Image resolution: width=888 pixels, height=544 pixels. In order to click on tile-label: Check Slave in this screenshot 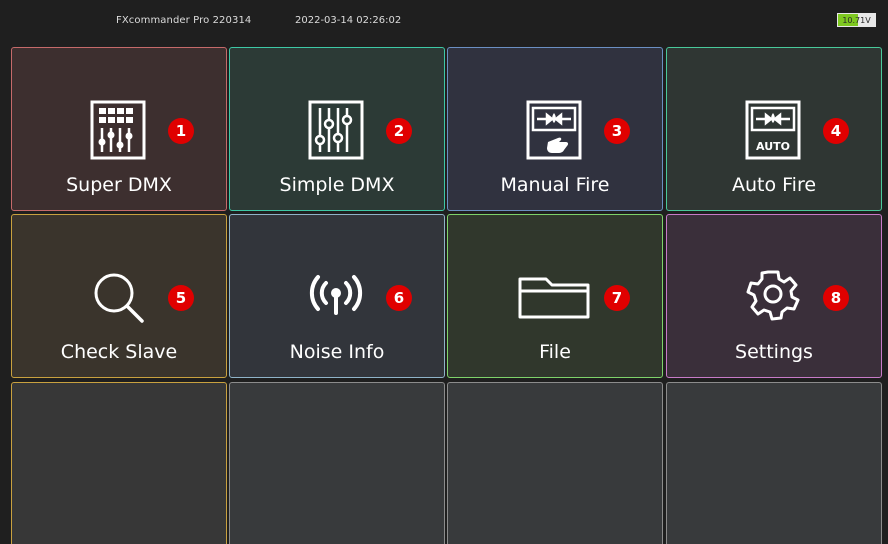, I will do `click(119, 352)`.